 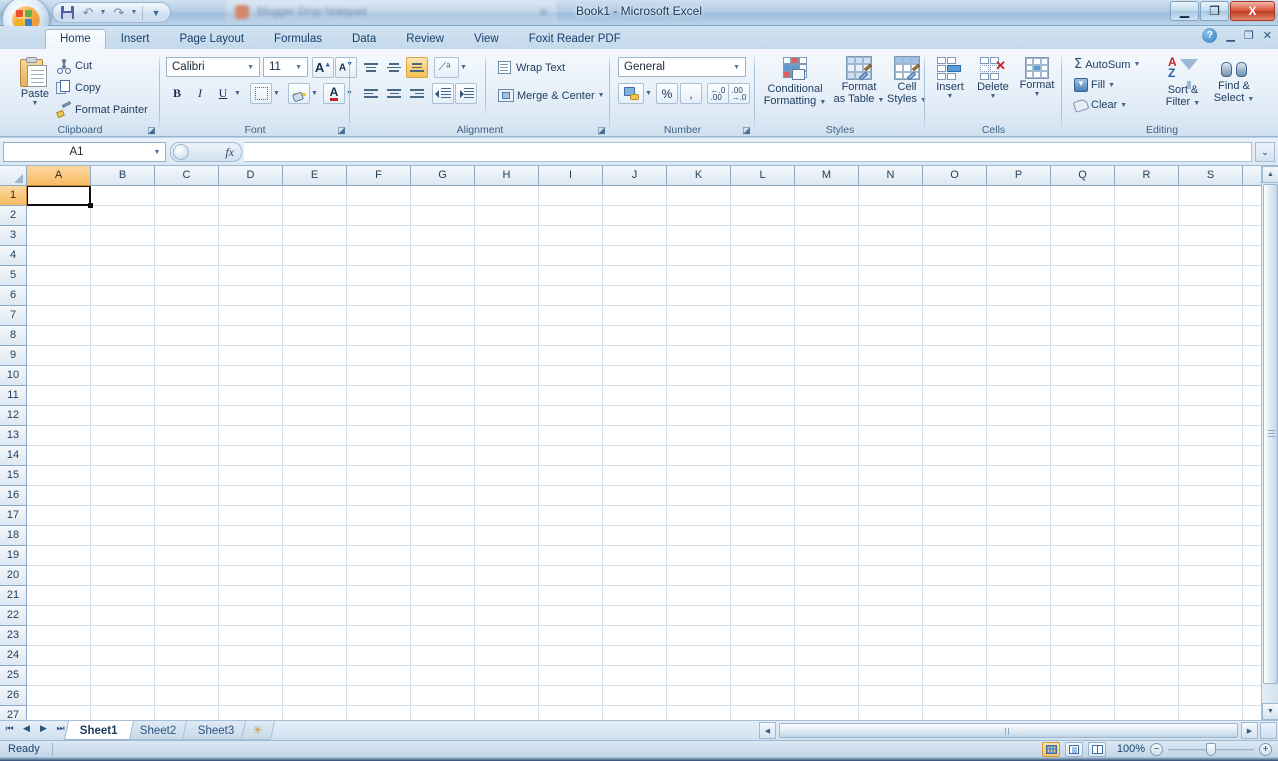 What do you see at coordinates (200, 93) in the screenshot?
I see `italic-button: I` at bounding box center [200, 93].